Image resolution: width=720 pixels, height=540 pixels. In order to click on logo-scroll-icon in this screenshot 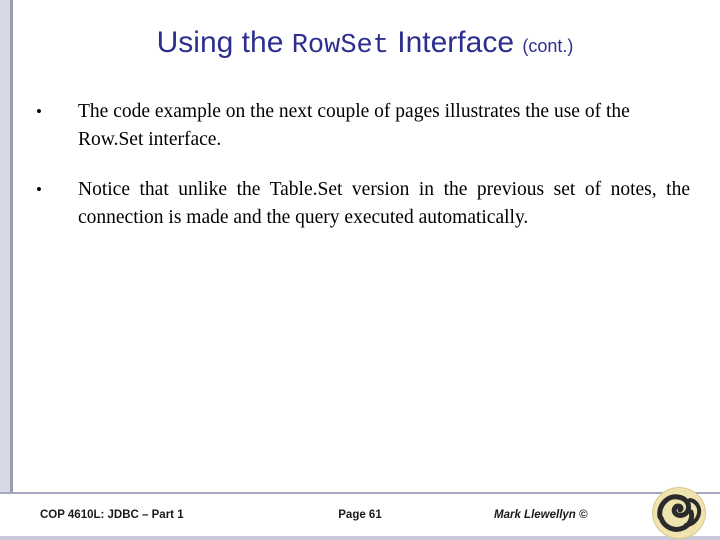, I will do `click(679, 513)`.